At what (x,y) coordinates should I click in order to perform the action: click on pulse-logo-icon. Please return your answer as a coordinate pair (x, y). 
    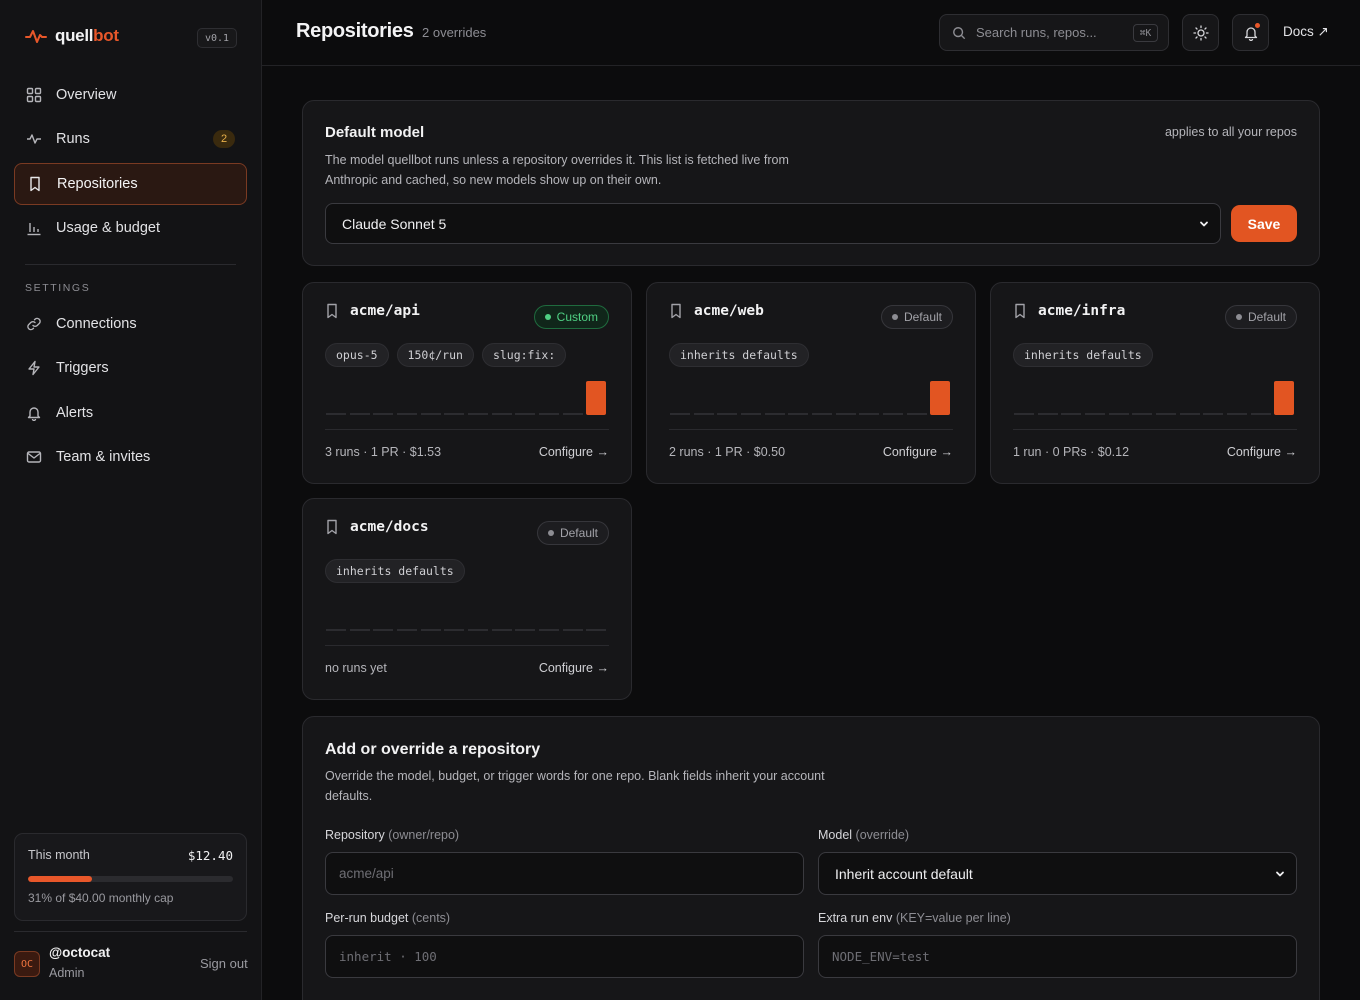
    Looking at the image, I should click on (36, 36).